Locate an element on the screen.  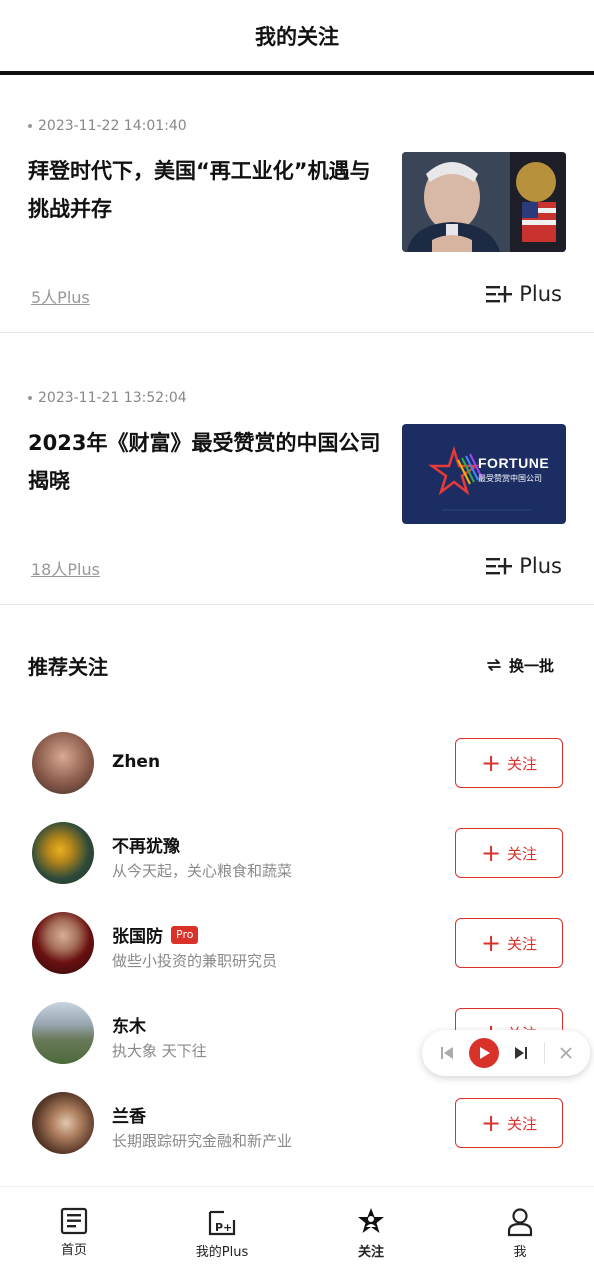
article-timestamp: 2023-11-22 14:01:40 is located at coordinates (107, 126).